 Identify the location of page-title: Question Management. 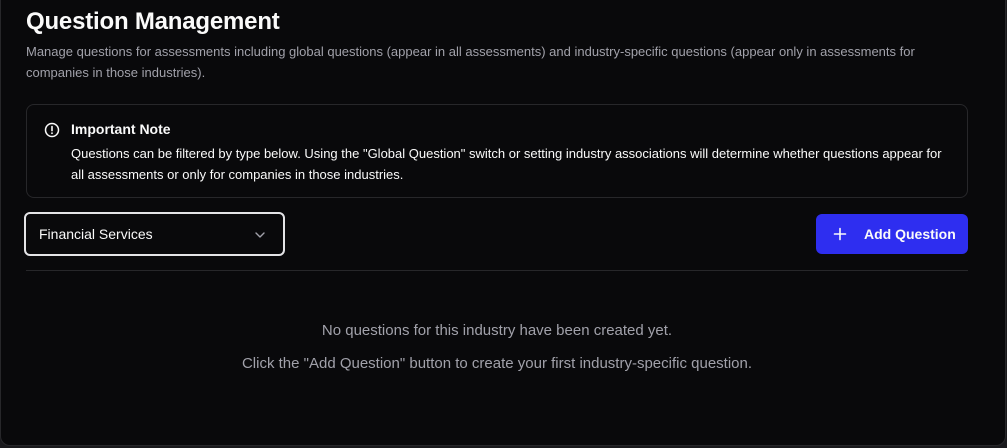
(153, 21).